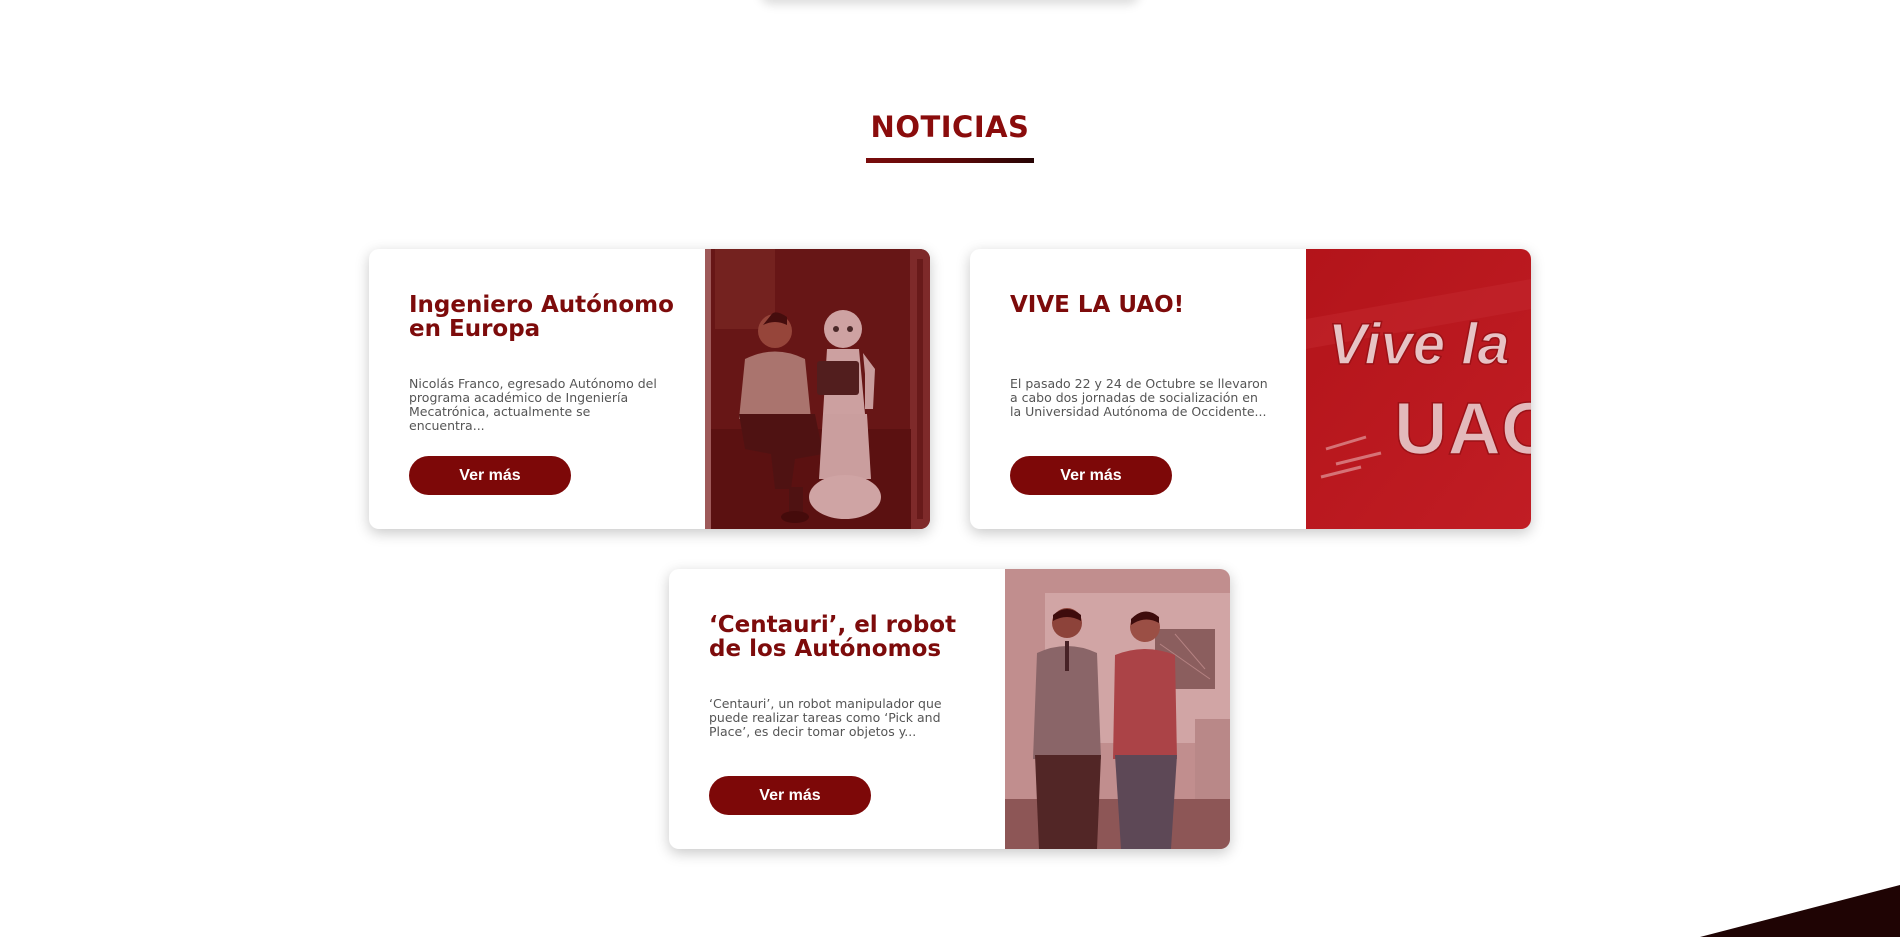 Image resolution: width=1900 pixels, height=937 pixels. I want to click on centauri-team-photo, so click(1117, 709).